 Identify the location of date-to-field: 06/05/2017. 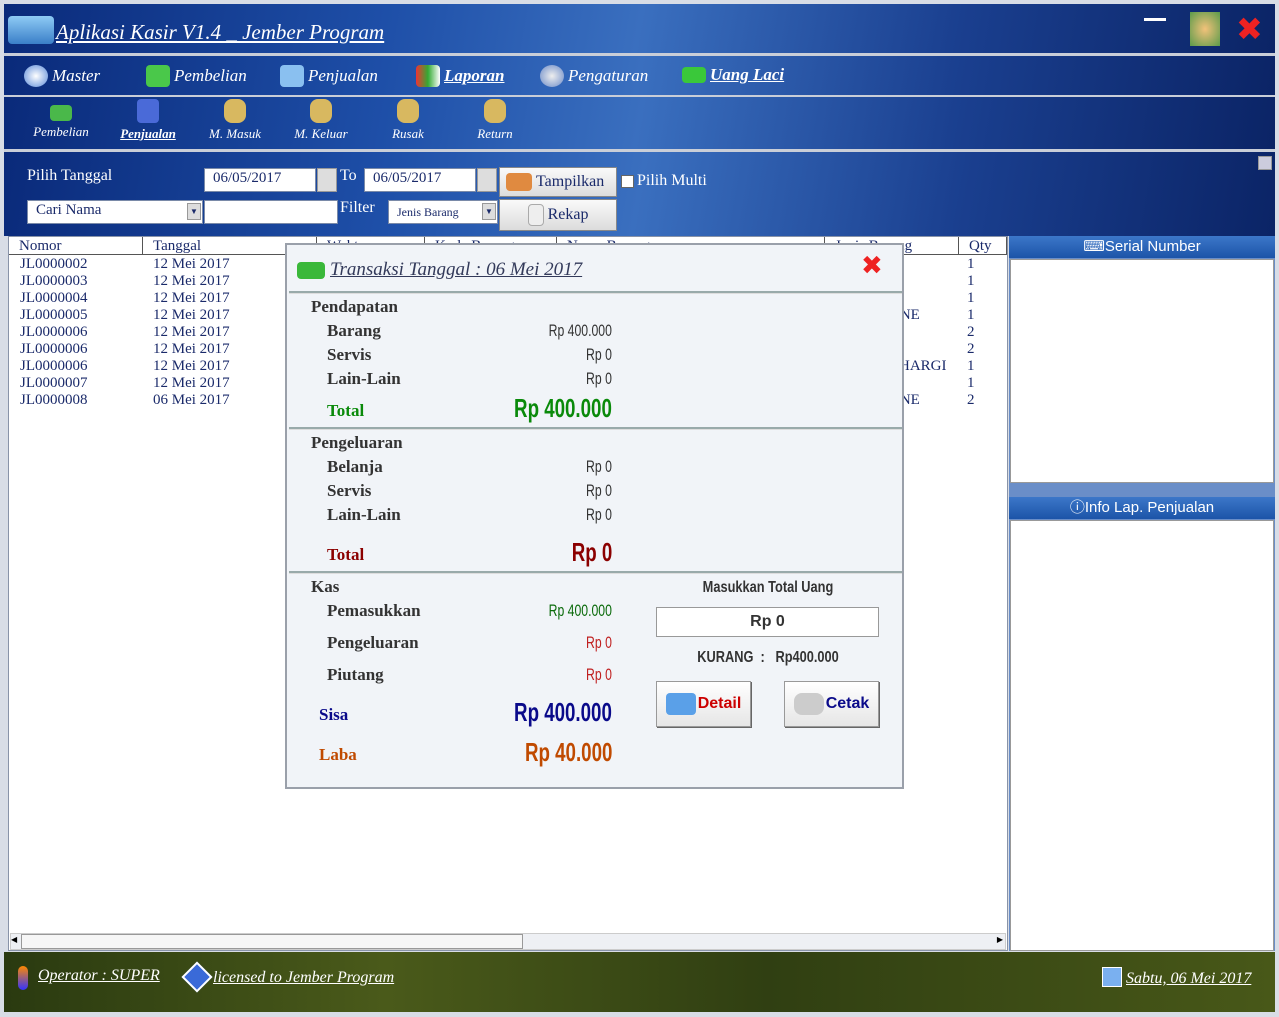
(420, 180).